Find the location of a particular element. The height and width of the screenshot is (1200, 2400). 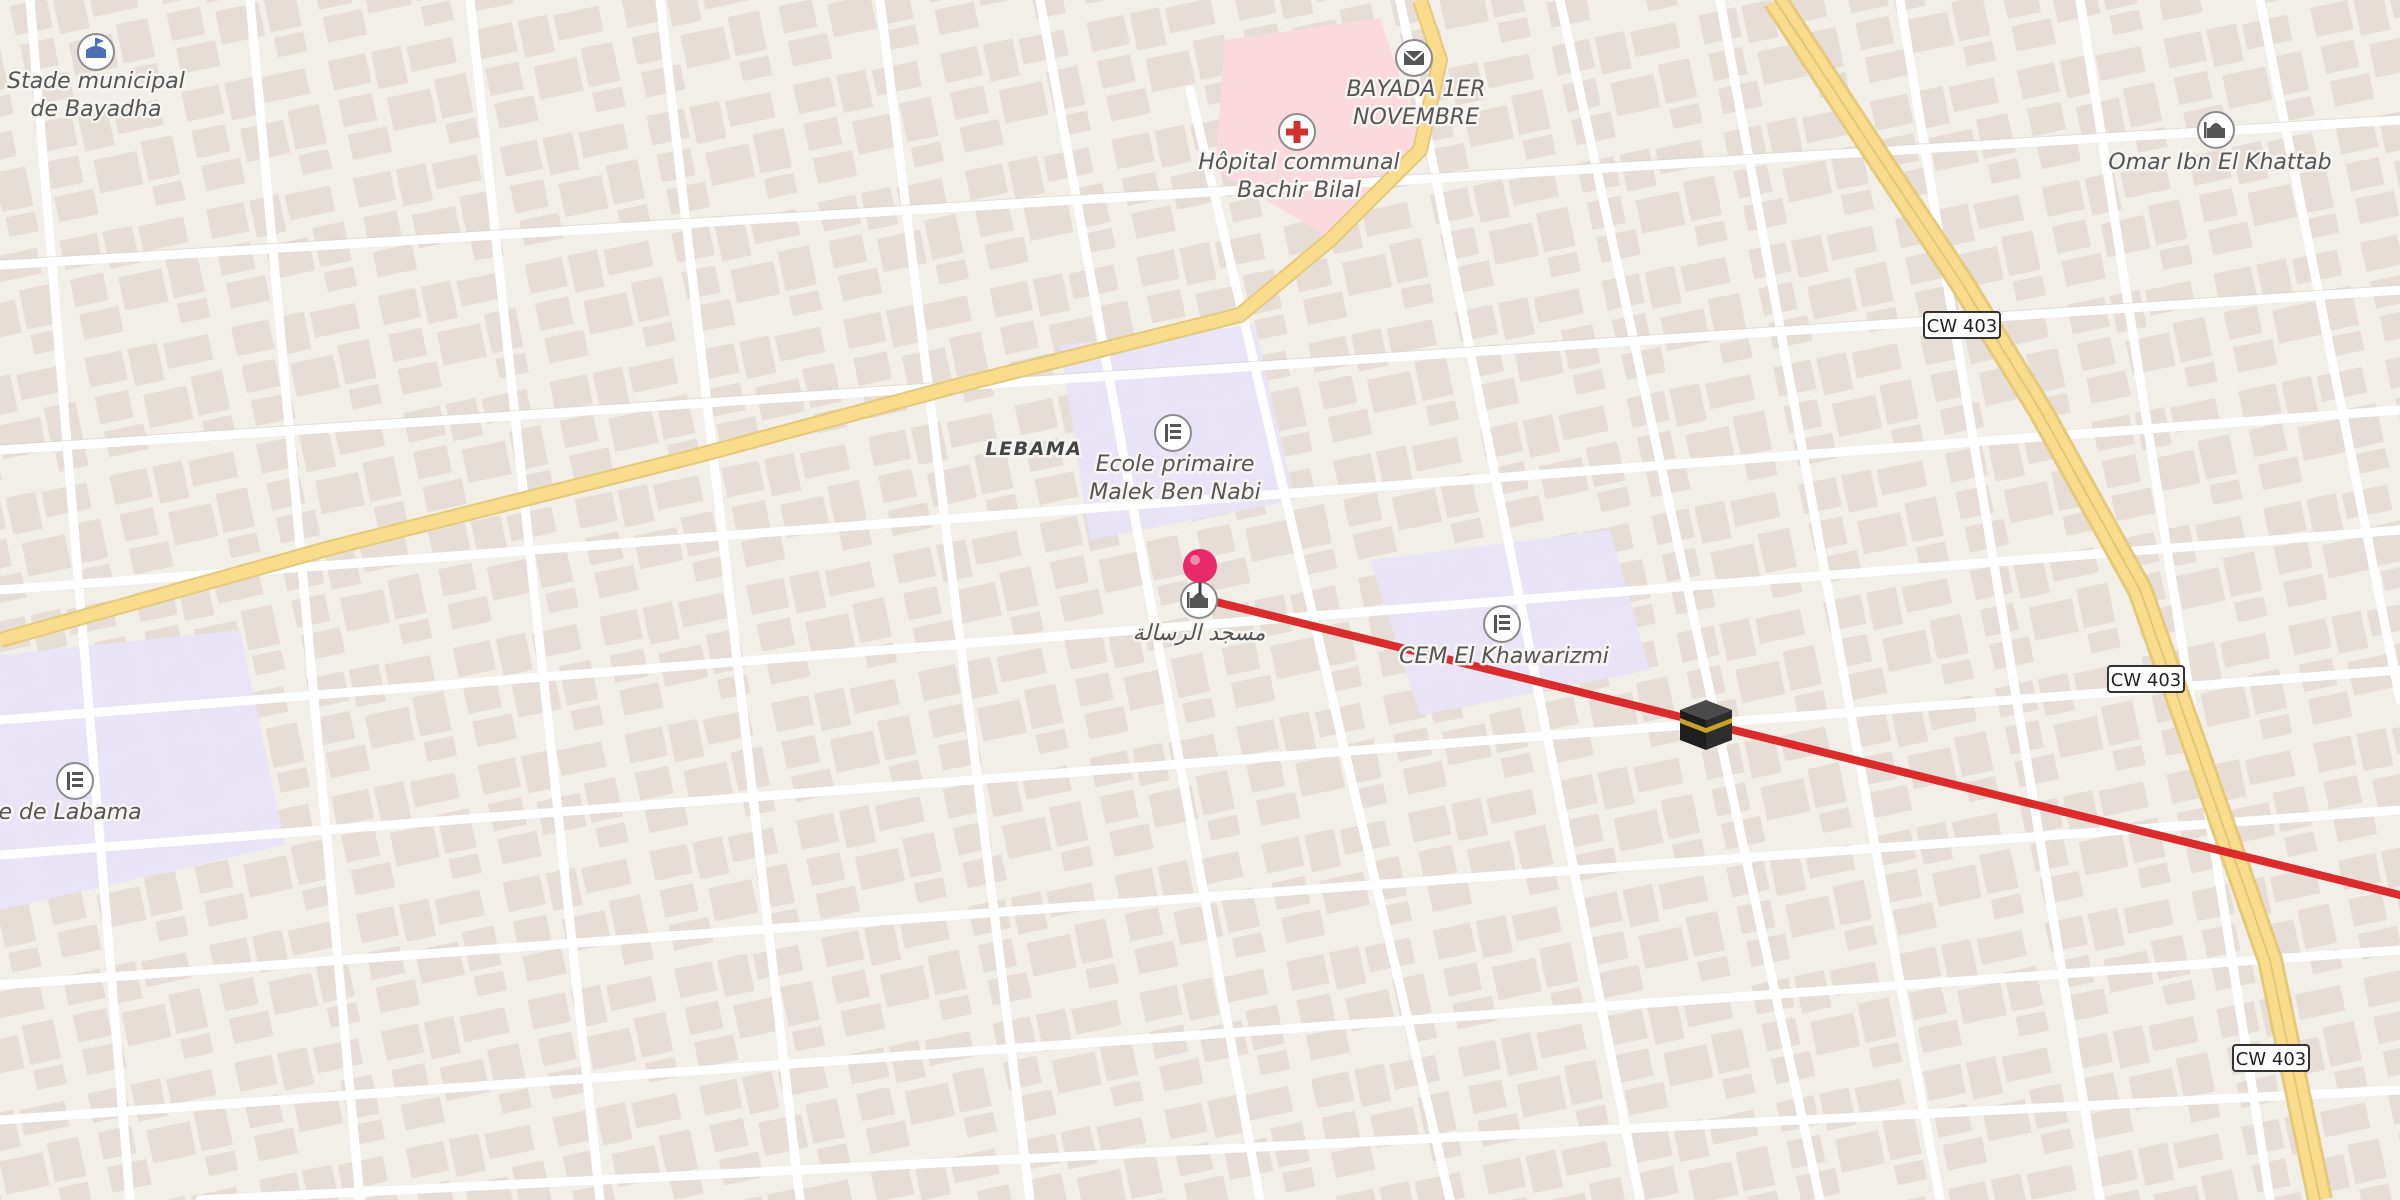

school-primary-label-line1: Ecole primaire is located at coordinates (1175, 465).